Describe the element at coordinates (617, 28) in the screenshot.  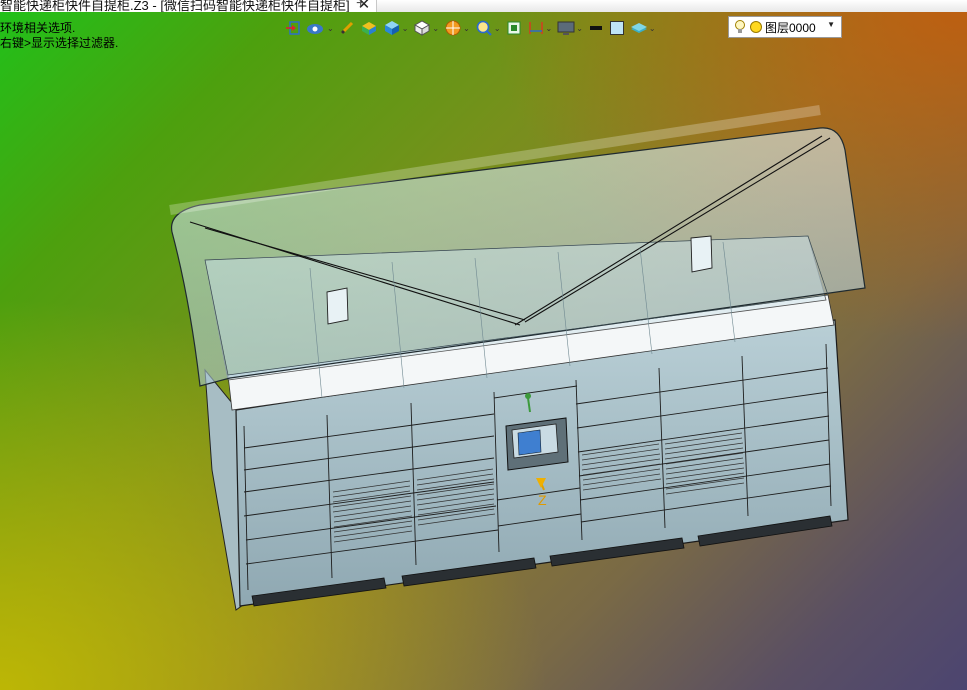
I see `fill-color-icon` at that location.